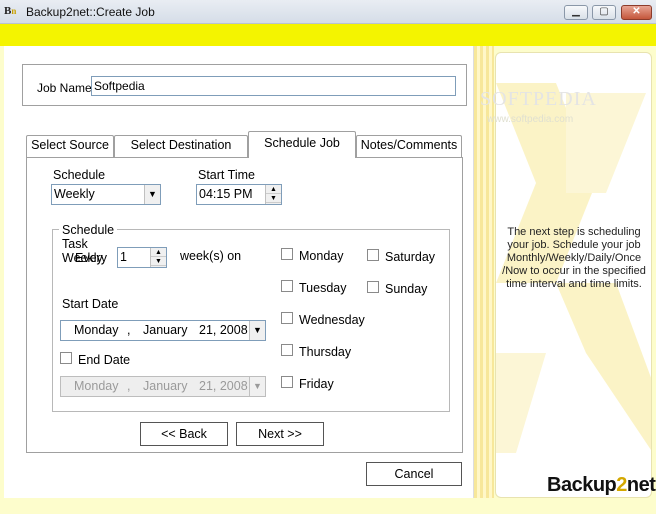 The image size is (656, 514). I want to click on start-time-input: 04:15 PM ▲ ▼, so click(239, 194).